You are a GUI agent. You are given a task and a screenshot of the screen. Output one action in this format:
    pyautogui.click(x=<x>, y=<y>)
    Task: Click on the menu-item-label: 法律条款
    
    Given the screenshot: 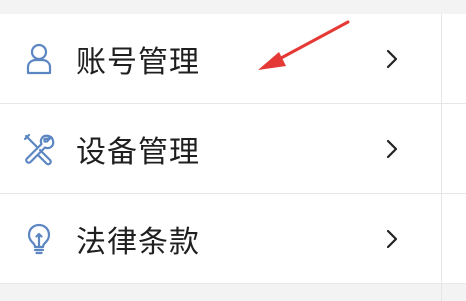 What is the action you would take?
    pyautogui.click(x=138, y=242)
    